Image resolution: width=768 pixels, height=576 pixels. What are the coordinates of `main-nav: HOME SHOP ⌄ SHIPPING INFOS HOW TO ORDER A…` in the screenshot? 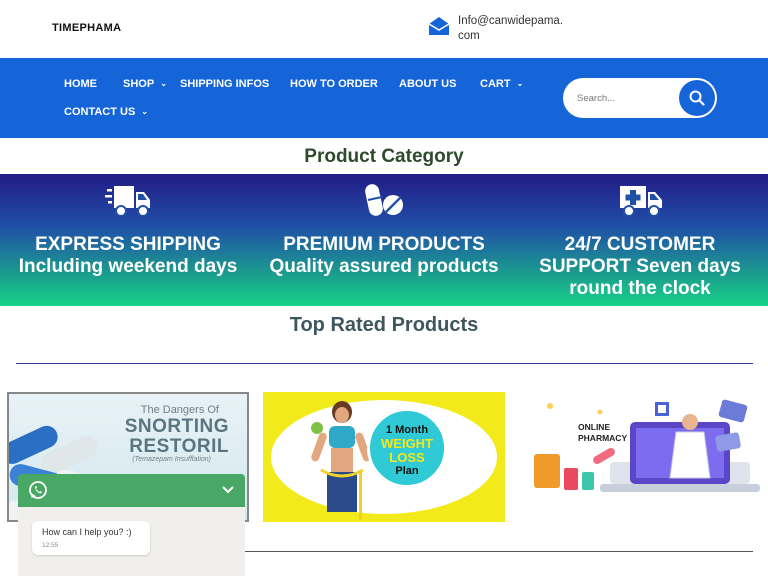 It's located at (384, 98).